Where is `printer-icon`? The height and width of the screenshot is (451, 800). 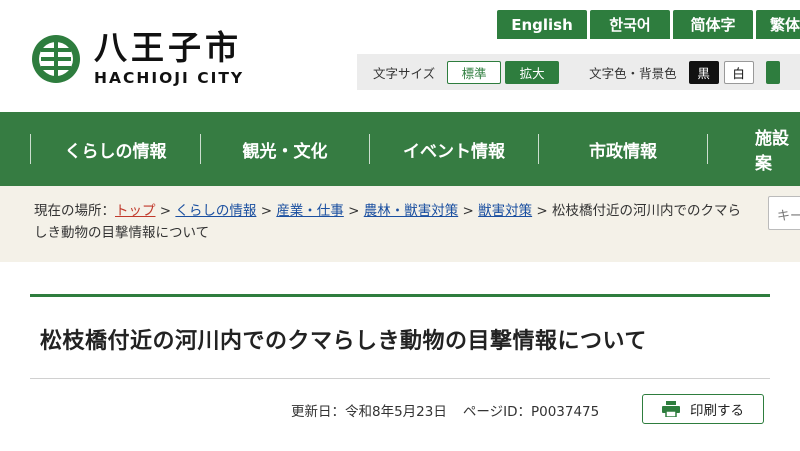 printer-icon is located at coordinates (671, 409).